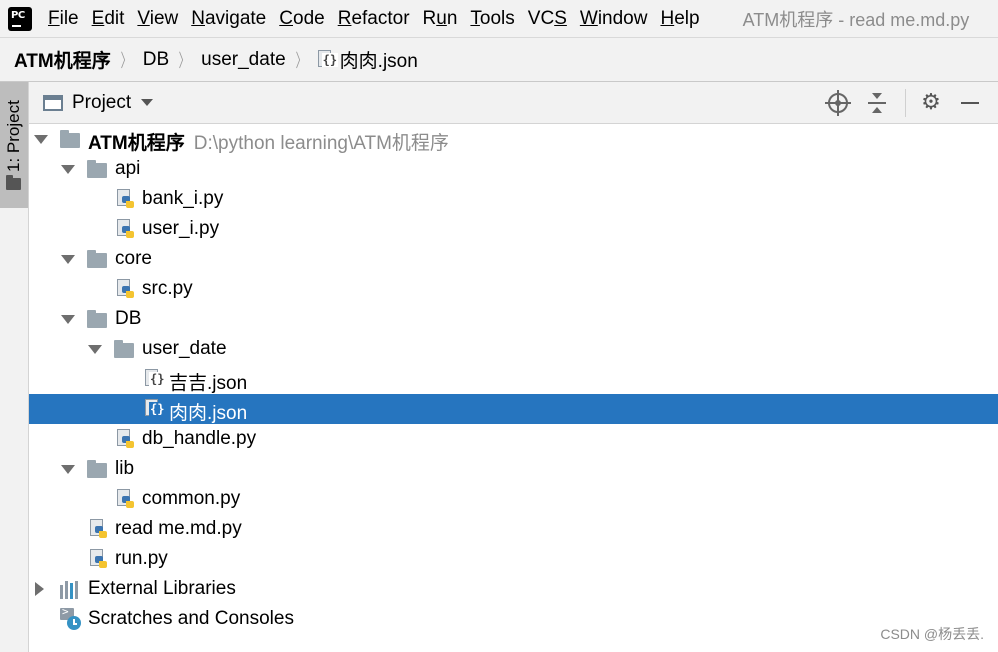  Describe the element at coordinates (513, 379) in the screenshot. I see `tree-row-jiji-json: {} 吉吉.json` at that location.